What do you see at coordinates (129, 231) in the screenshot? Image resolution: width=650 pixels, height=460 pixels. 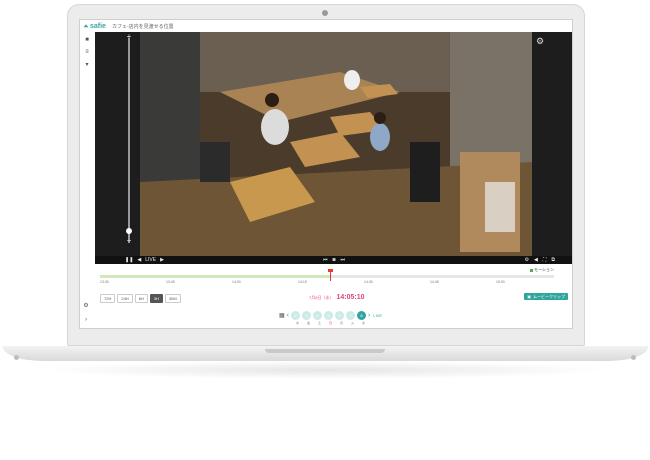 I see `zoom-slider-handle` at bounding box center [129, 231].